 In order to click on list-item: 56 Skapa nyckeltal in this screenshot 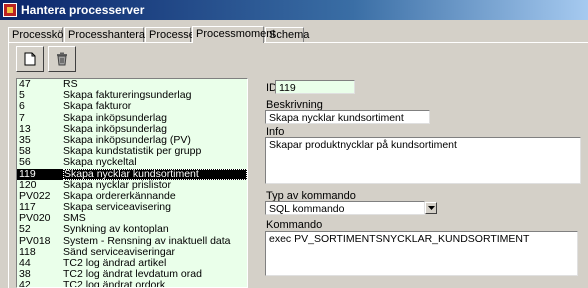, I will do `click(132, 162)`.